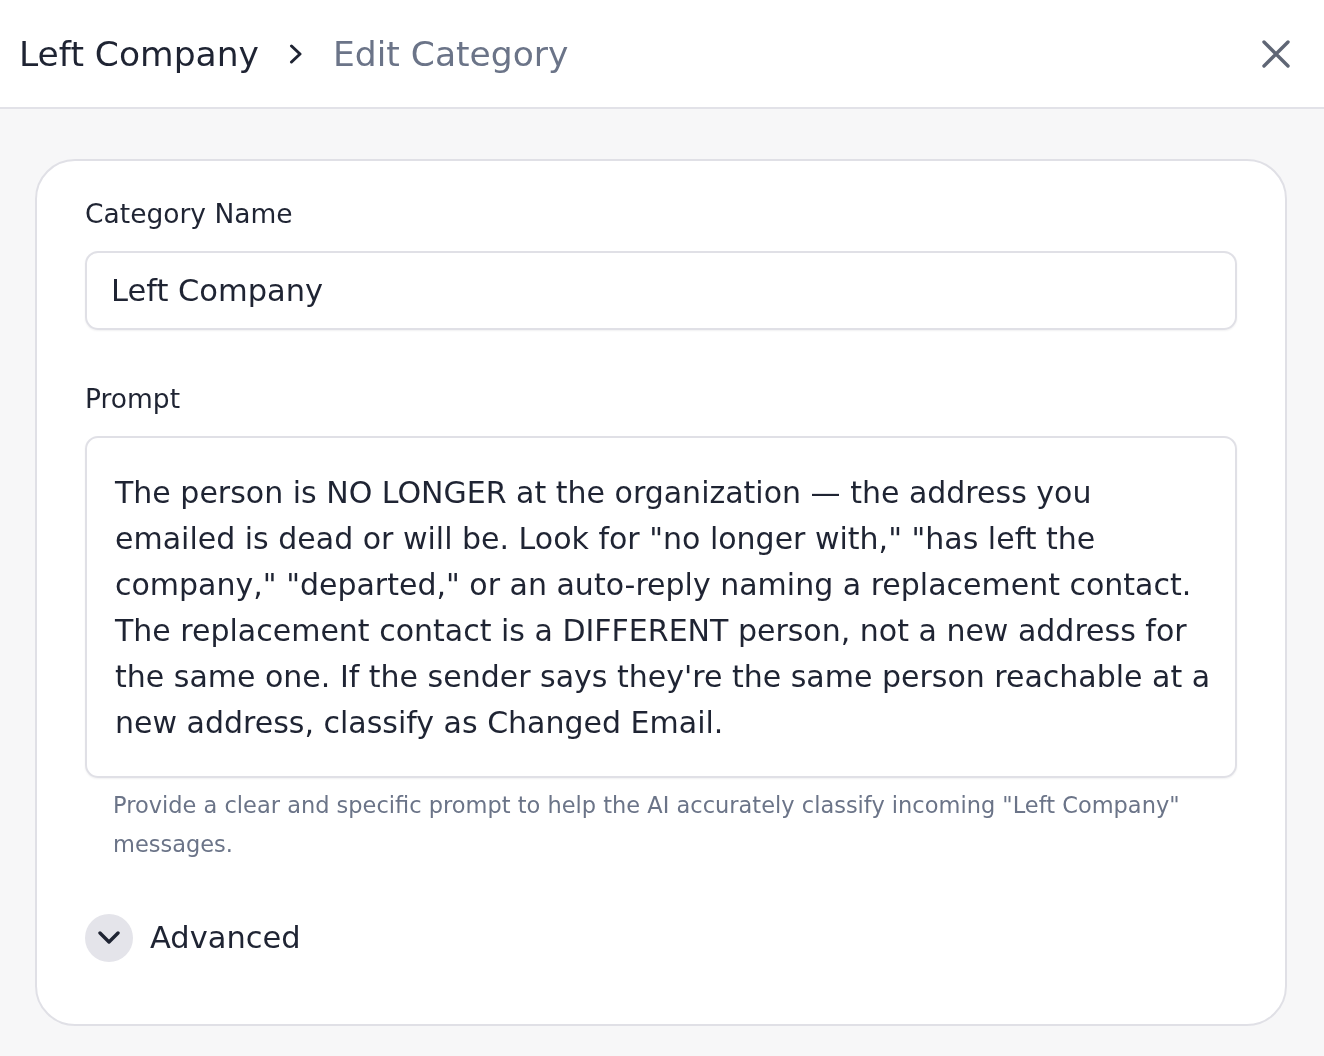  I want to click on field-label: Category Name, so click(189, 214).